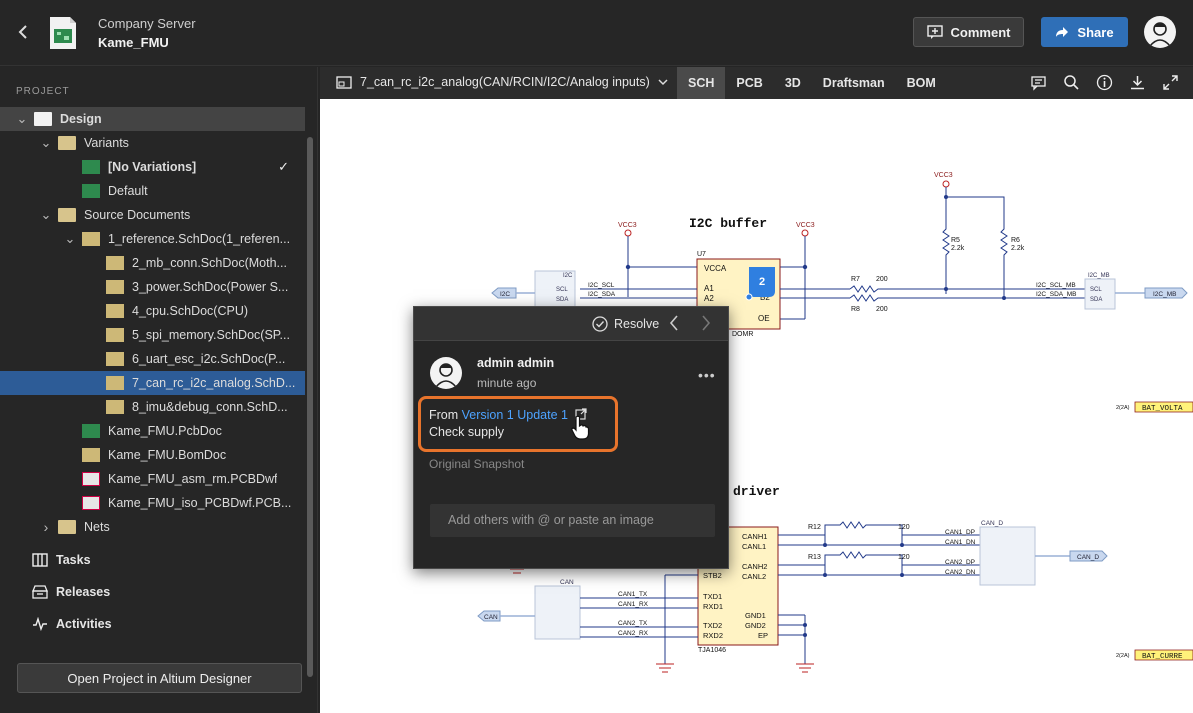  I want to click on comment-time: minute ago, so click(507, 383).